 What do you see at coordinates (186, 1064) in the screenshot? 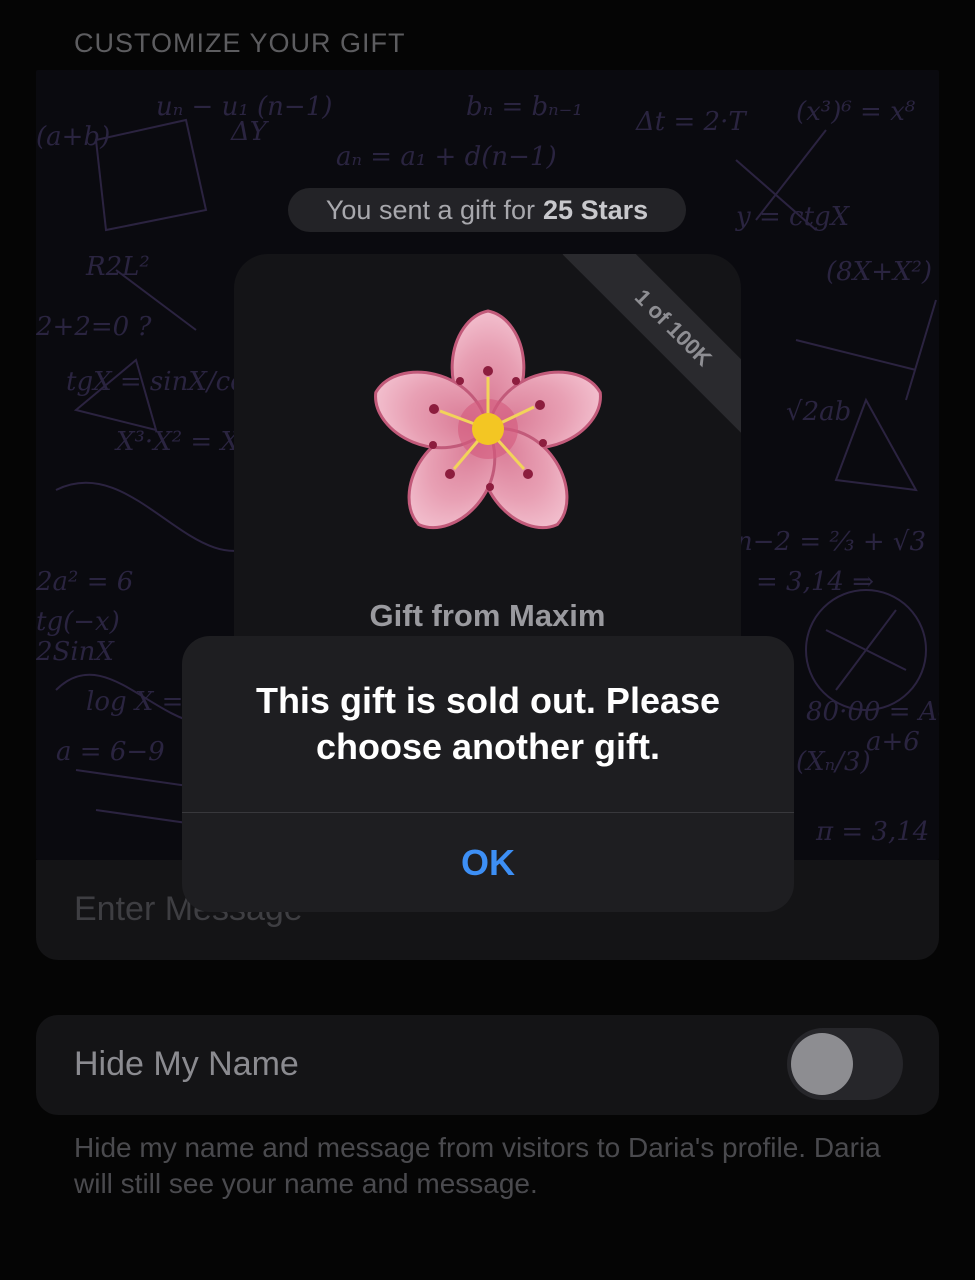
I see `hide-my-name-label: Hide My Name` at bounding box center [186, 1064].